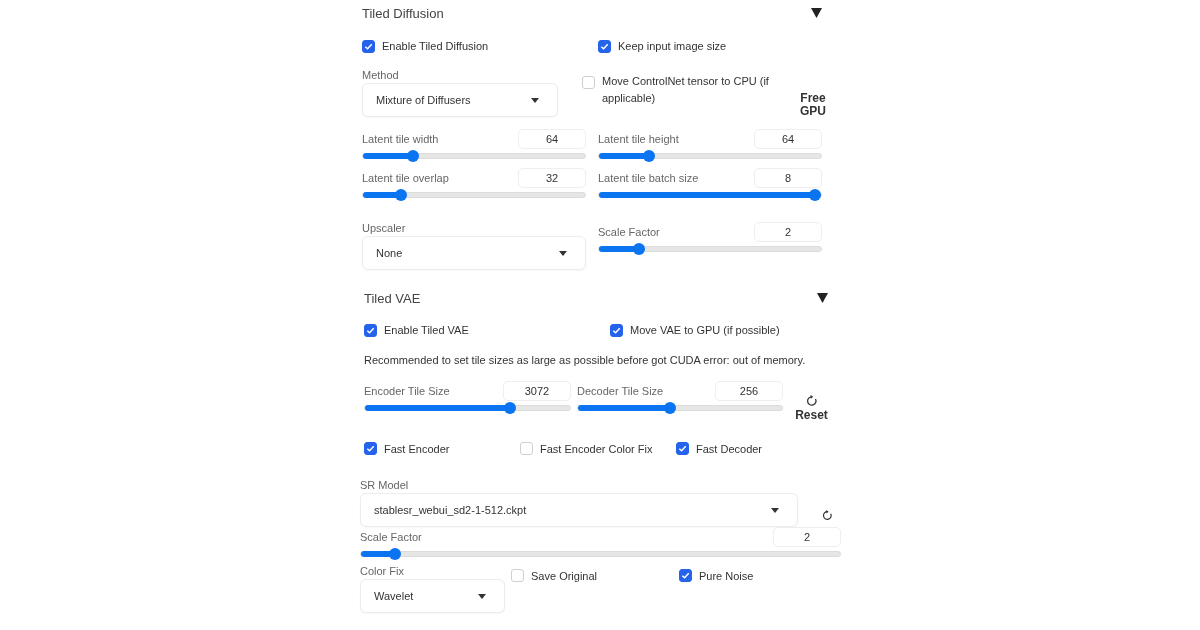  What do you see at coordinates (474, 253) in the screenshot?
I see `dropdown: None` at bounding box center [474, 253].